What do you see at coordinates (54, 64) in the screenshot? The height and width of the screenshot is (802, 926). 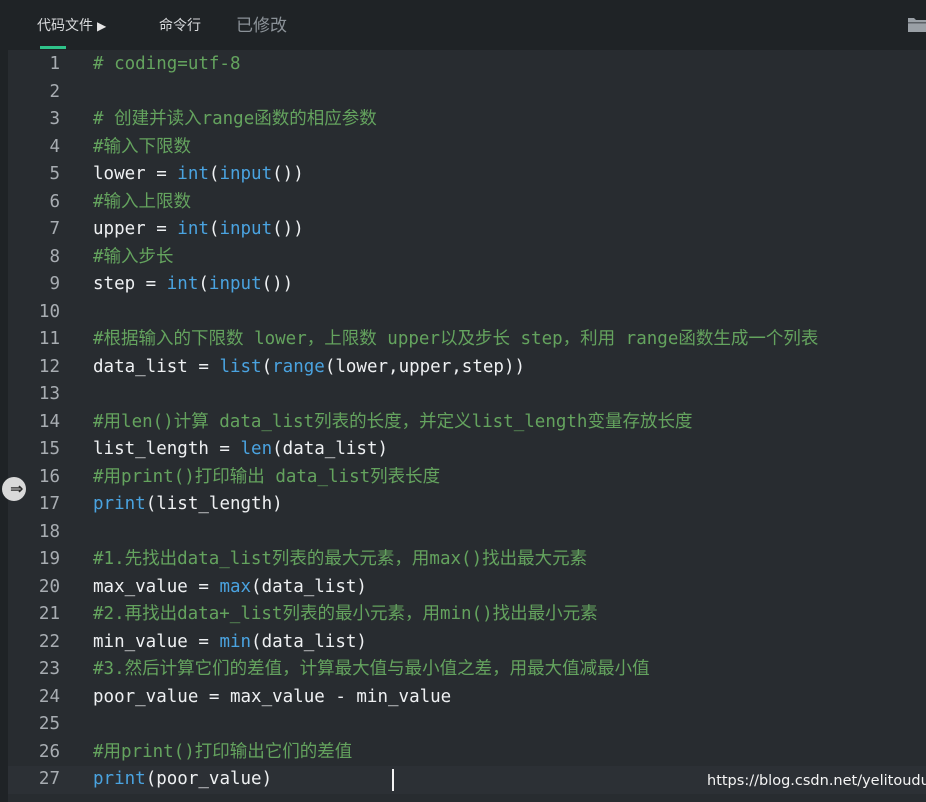 I see `line-number: 1` at bounding box center [54, 64].